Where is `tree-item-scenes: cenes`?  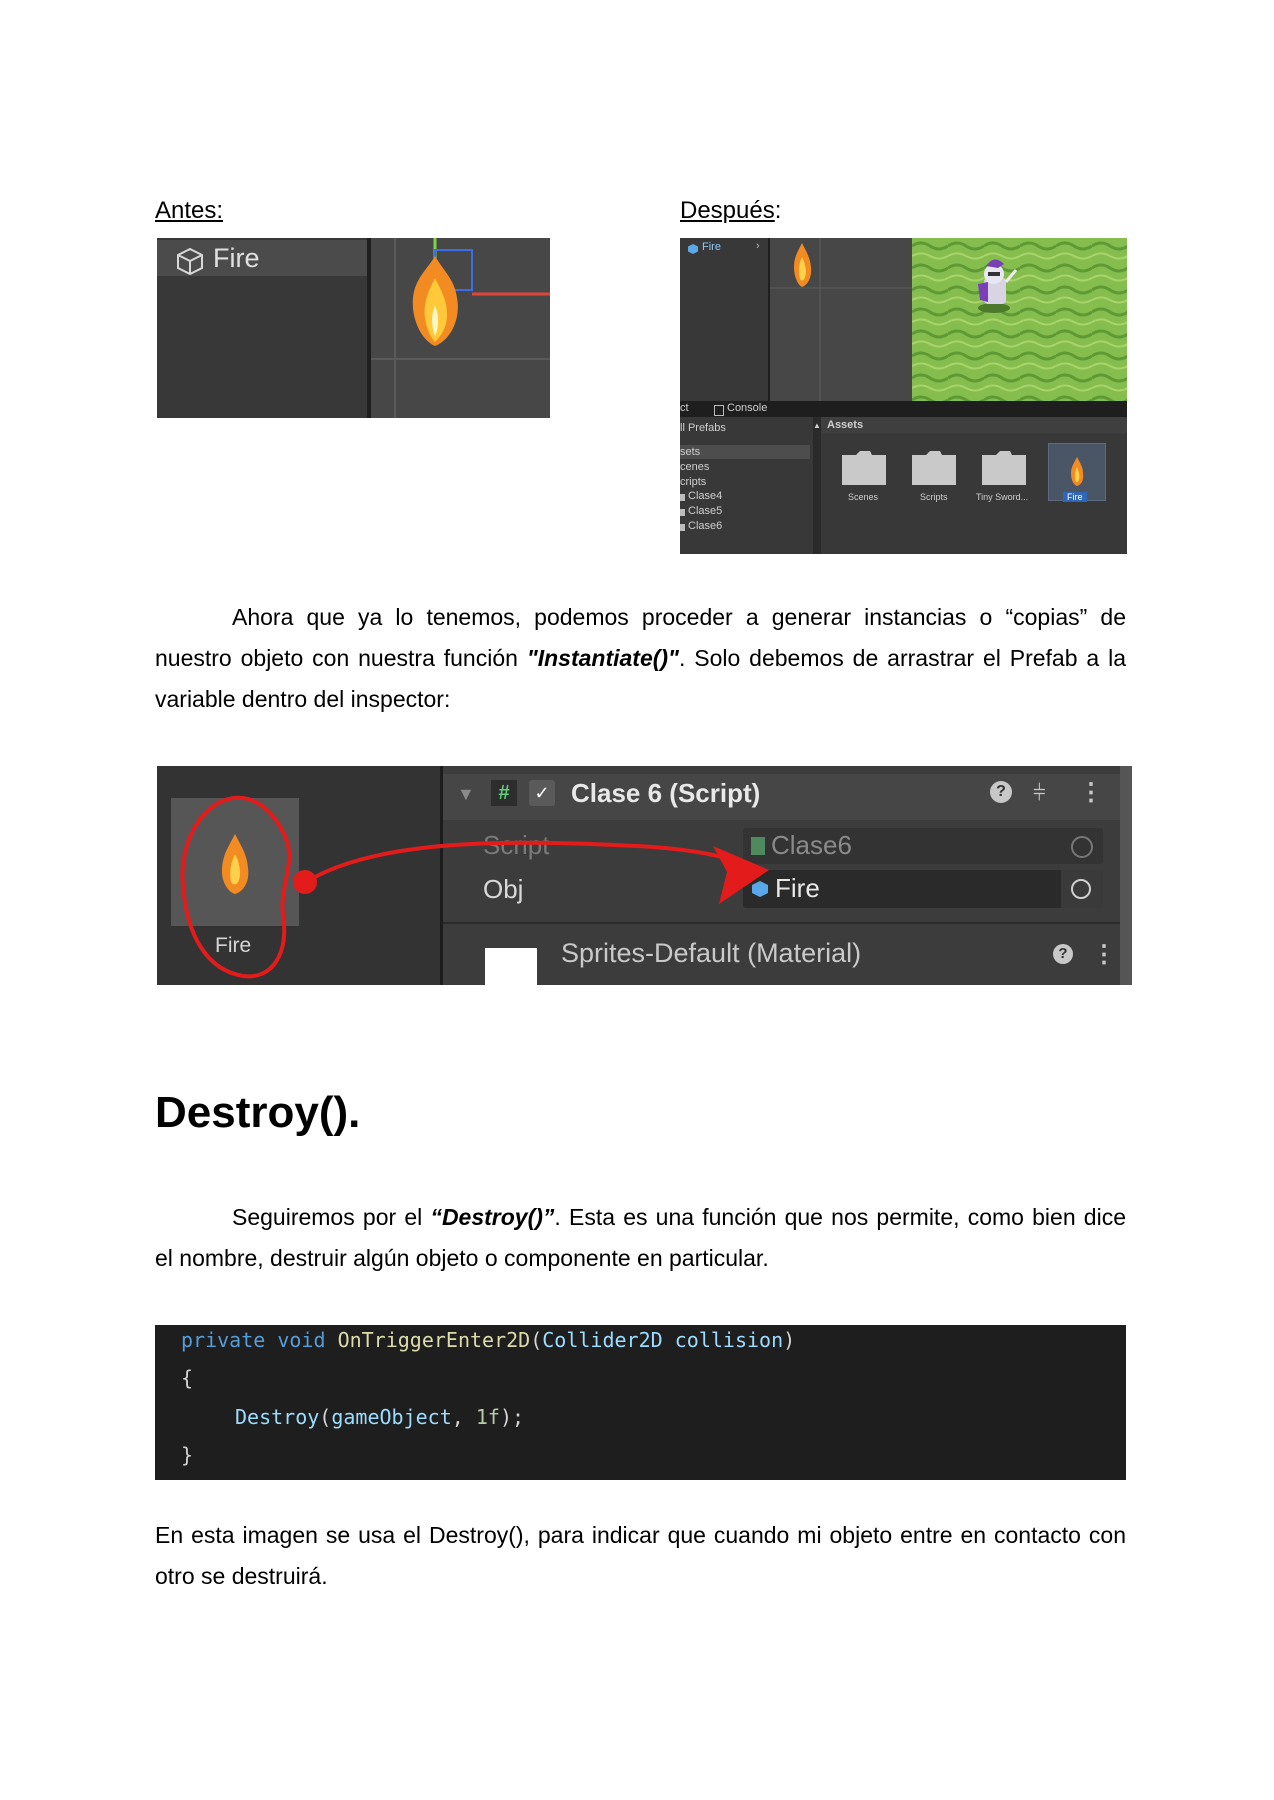 tree-item-scenes: cenes is located at coordinates (694, 467).